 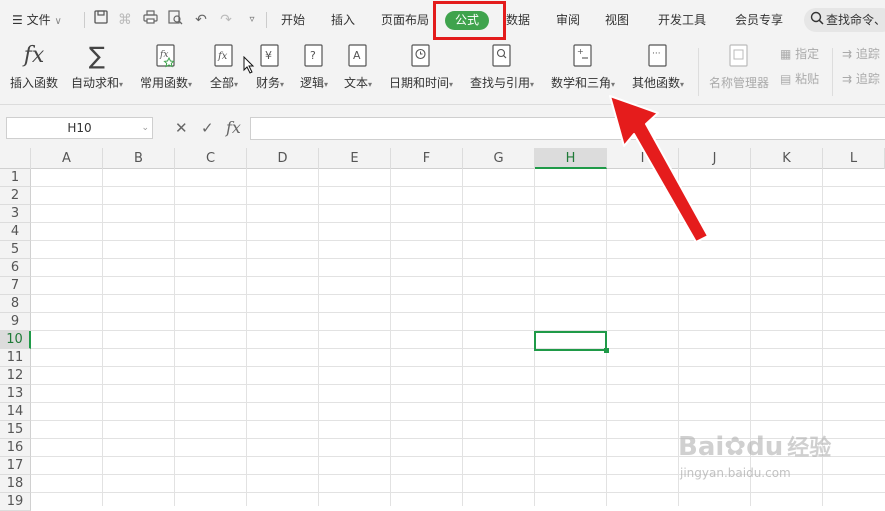 What do you see at coordinates (659, 169) in the screenshot?
I see `annotation-arrow-icon` at bounding box center [659, 169].